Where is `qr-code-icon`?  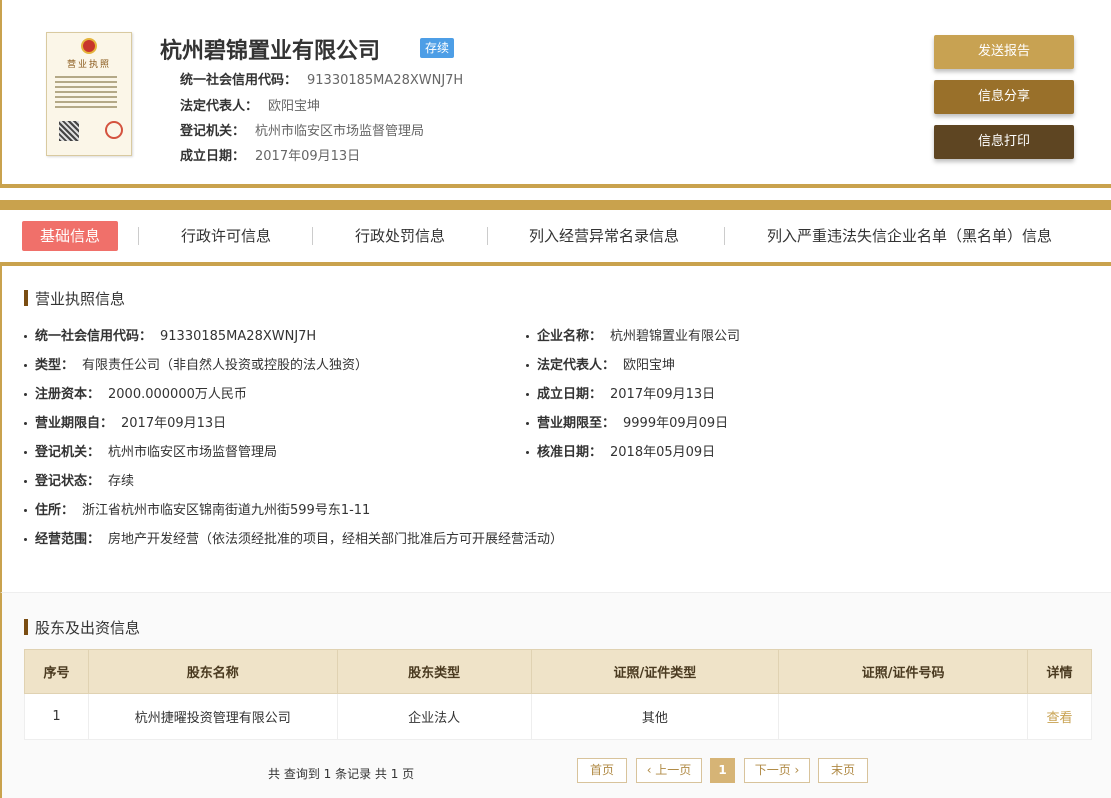
qr-code-icon is located at coordinates (69, 131).